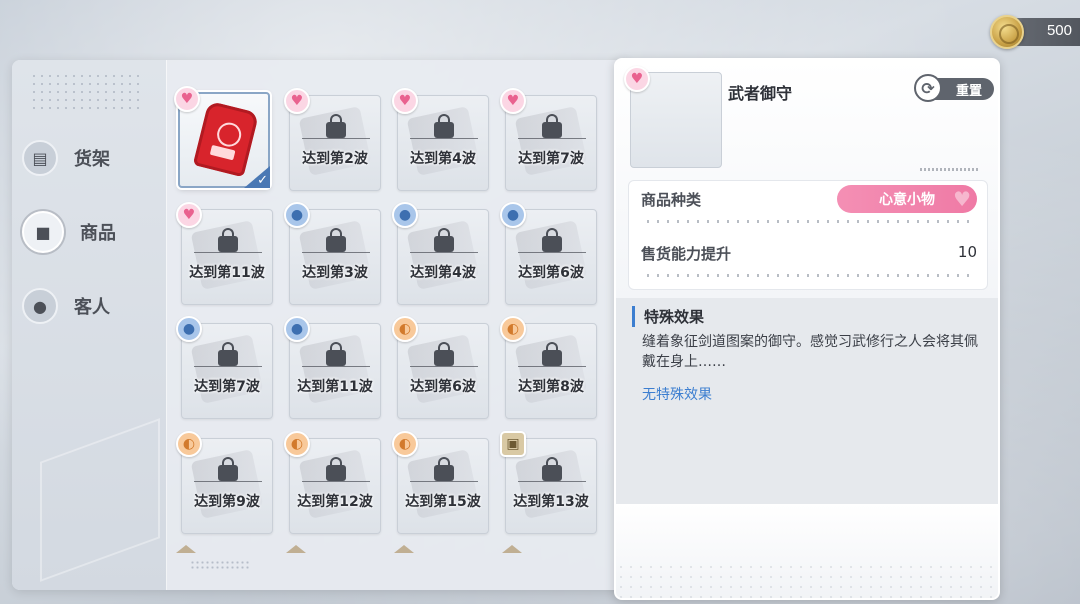 The image size is (1080, 604). What do you see at coordinates (962, 199) in the screenshot?
I see `heart-icon: ♥` at bounding box center [962, 199].